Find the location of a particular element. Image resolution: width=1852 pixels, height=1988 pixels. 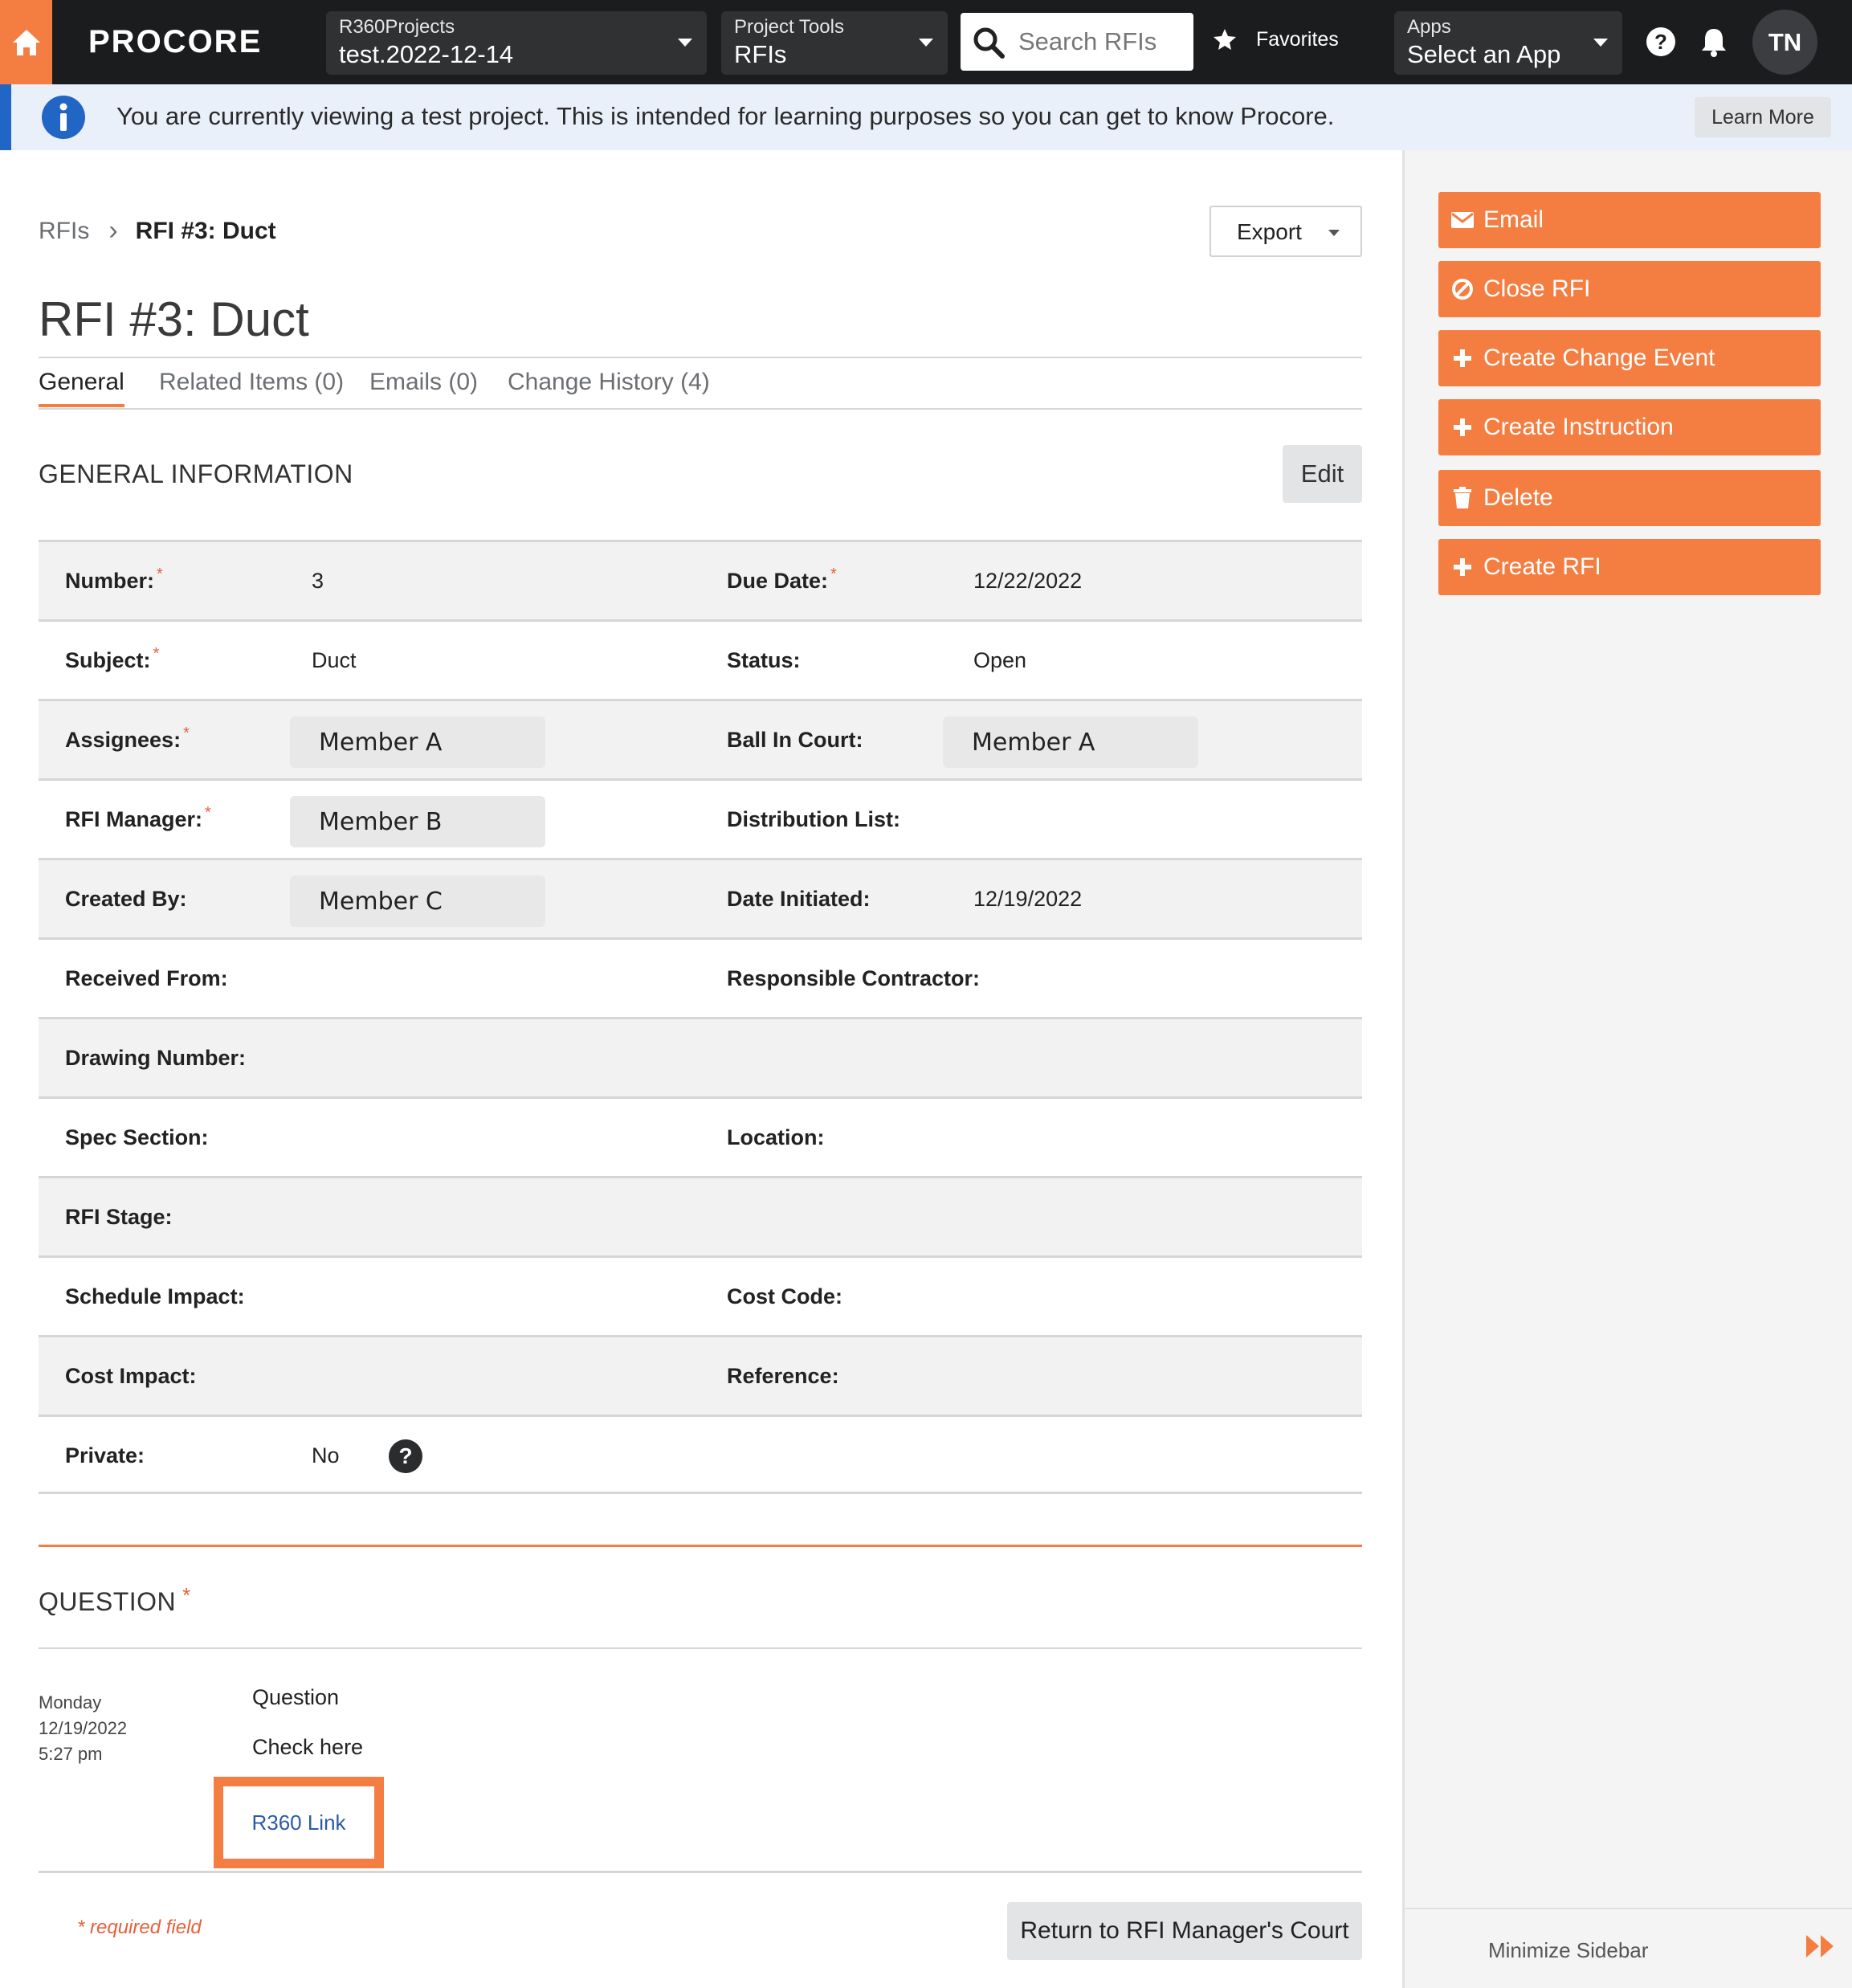

project-selector-label: R360Projects is located at coordinates (397, 27).